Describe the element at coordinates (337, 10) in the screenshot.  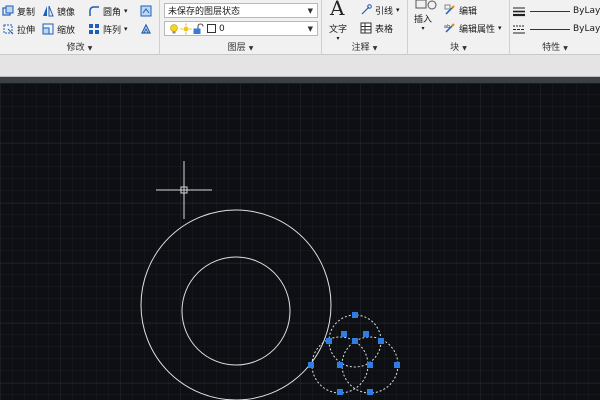
I see `text-icon: A` at that location.